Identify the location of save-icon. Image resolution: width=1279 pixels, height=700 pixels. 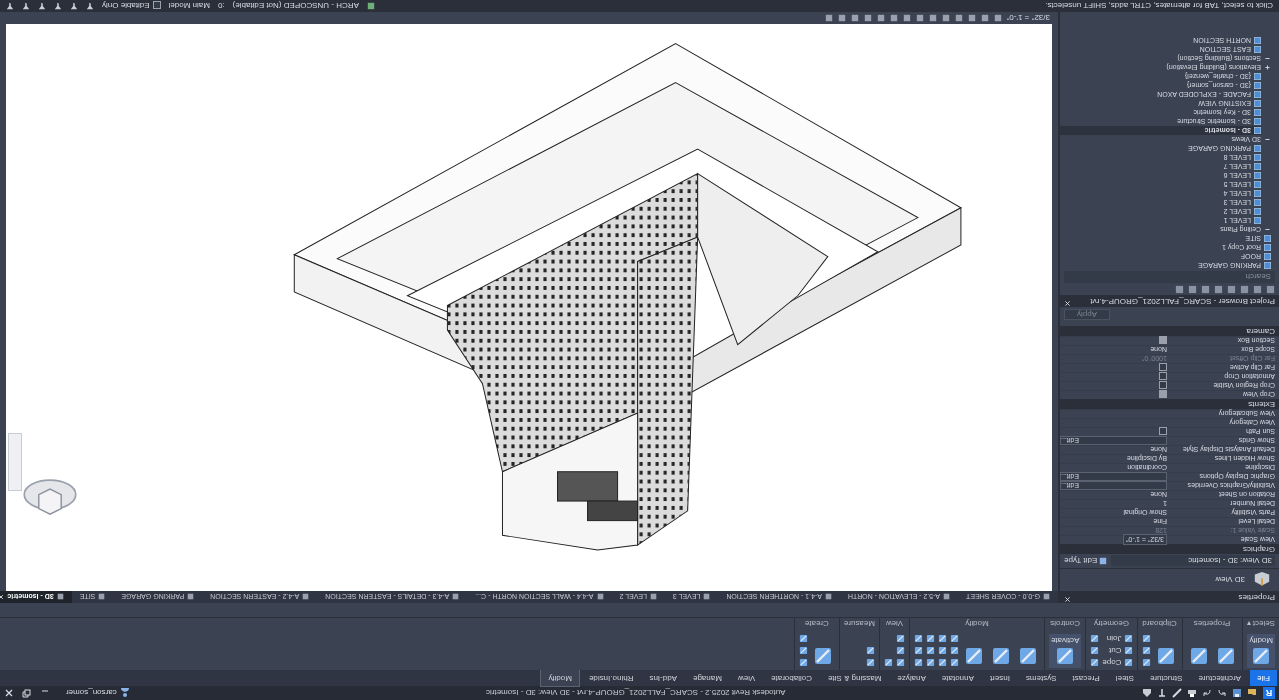
(1237, 693).